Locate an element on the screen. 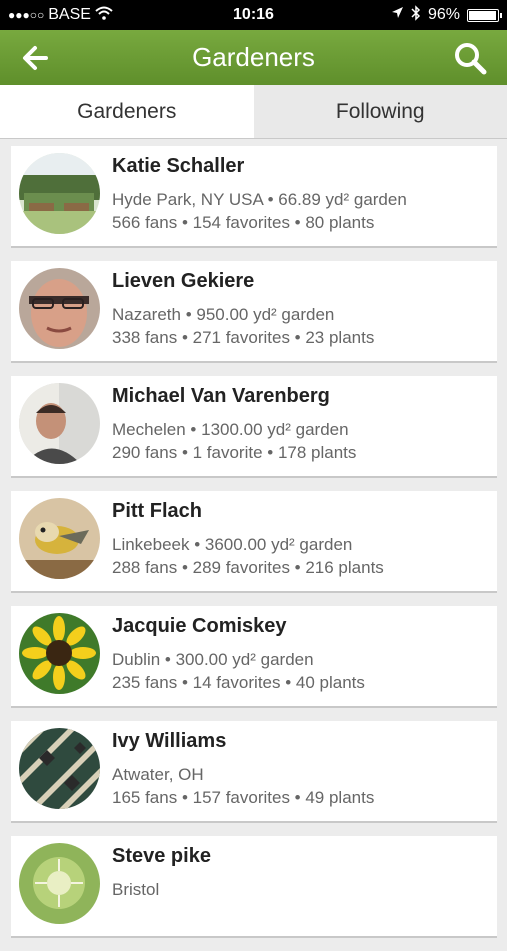 This screenshot has width=507, height=951. gardener-stats: 165 fans • 157 favorites • 49 plants is located at coordinates (243, 798).